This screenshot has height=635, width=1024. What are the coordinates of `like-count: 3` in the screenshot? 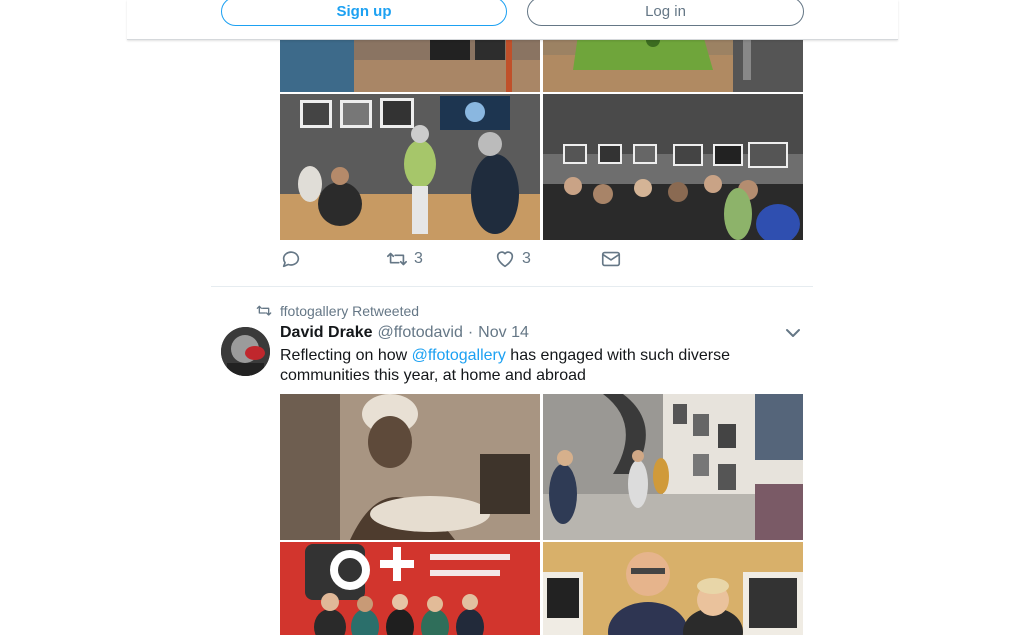 It's located at (526, 258).